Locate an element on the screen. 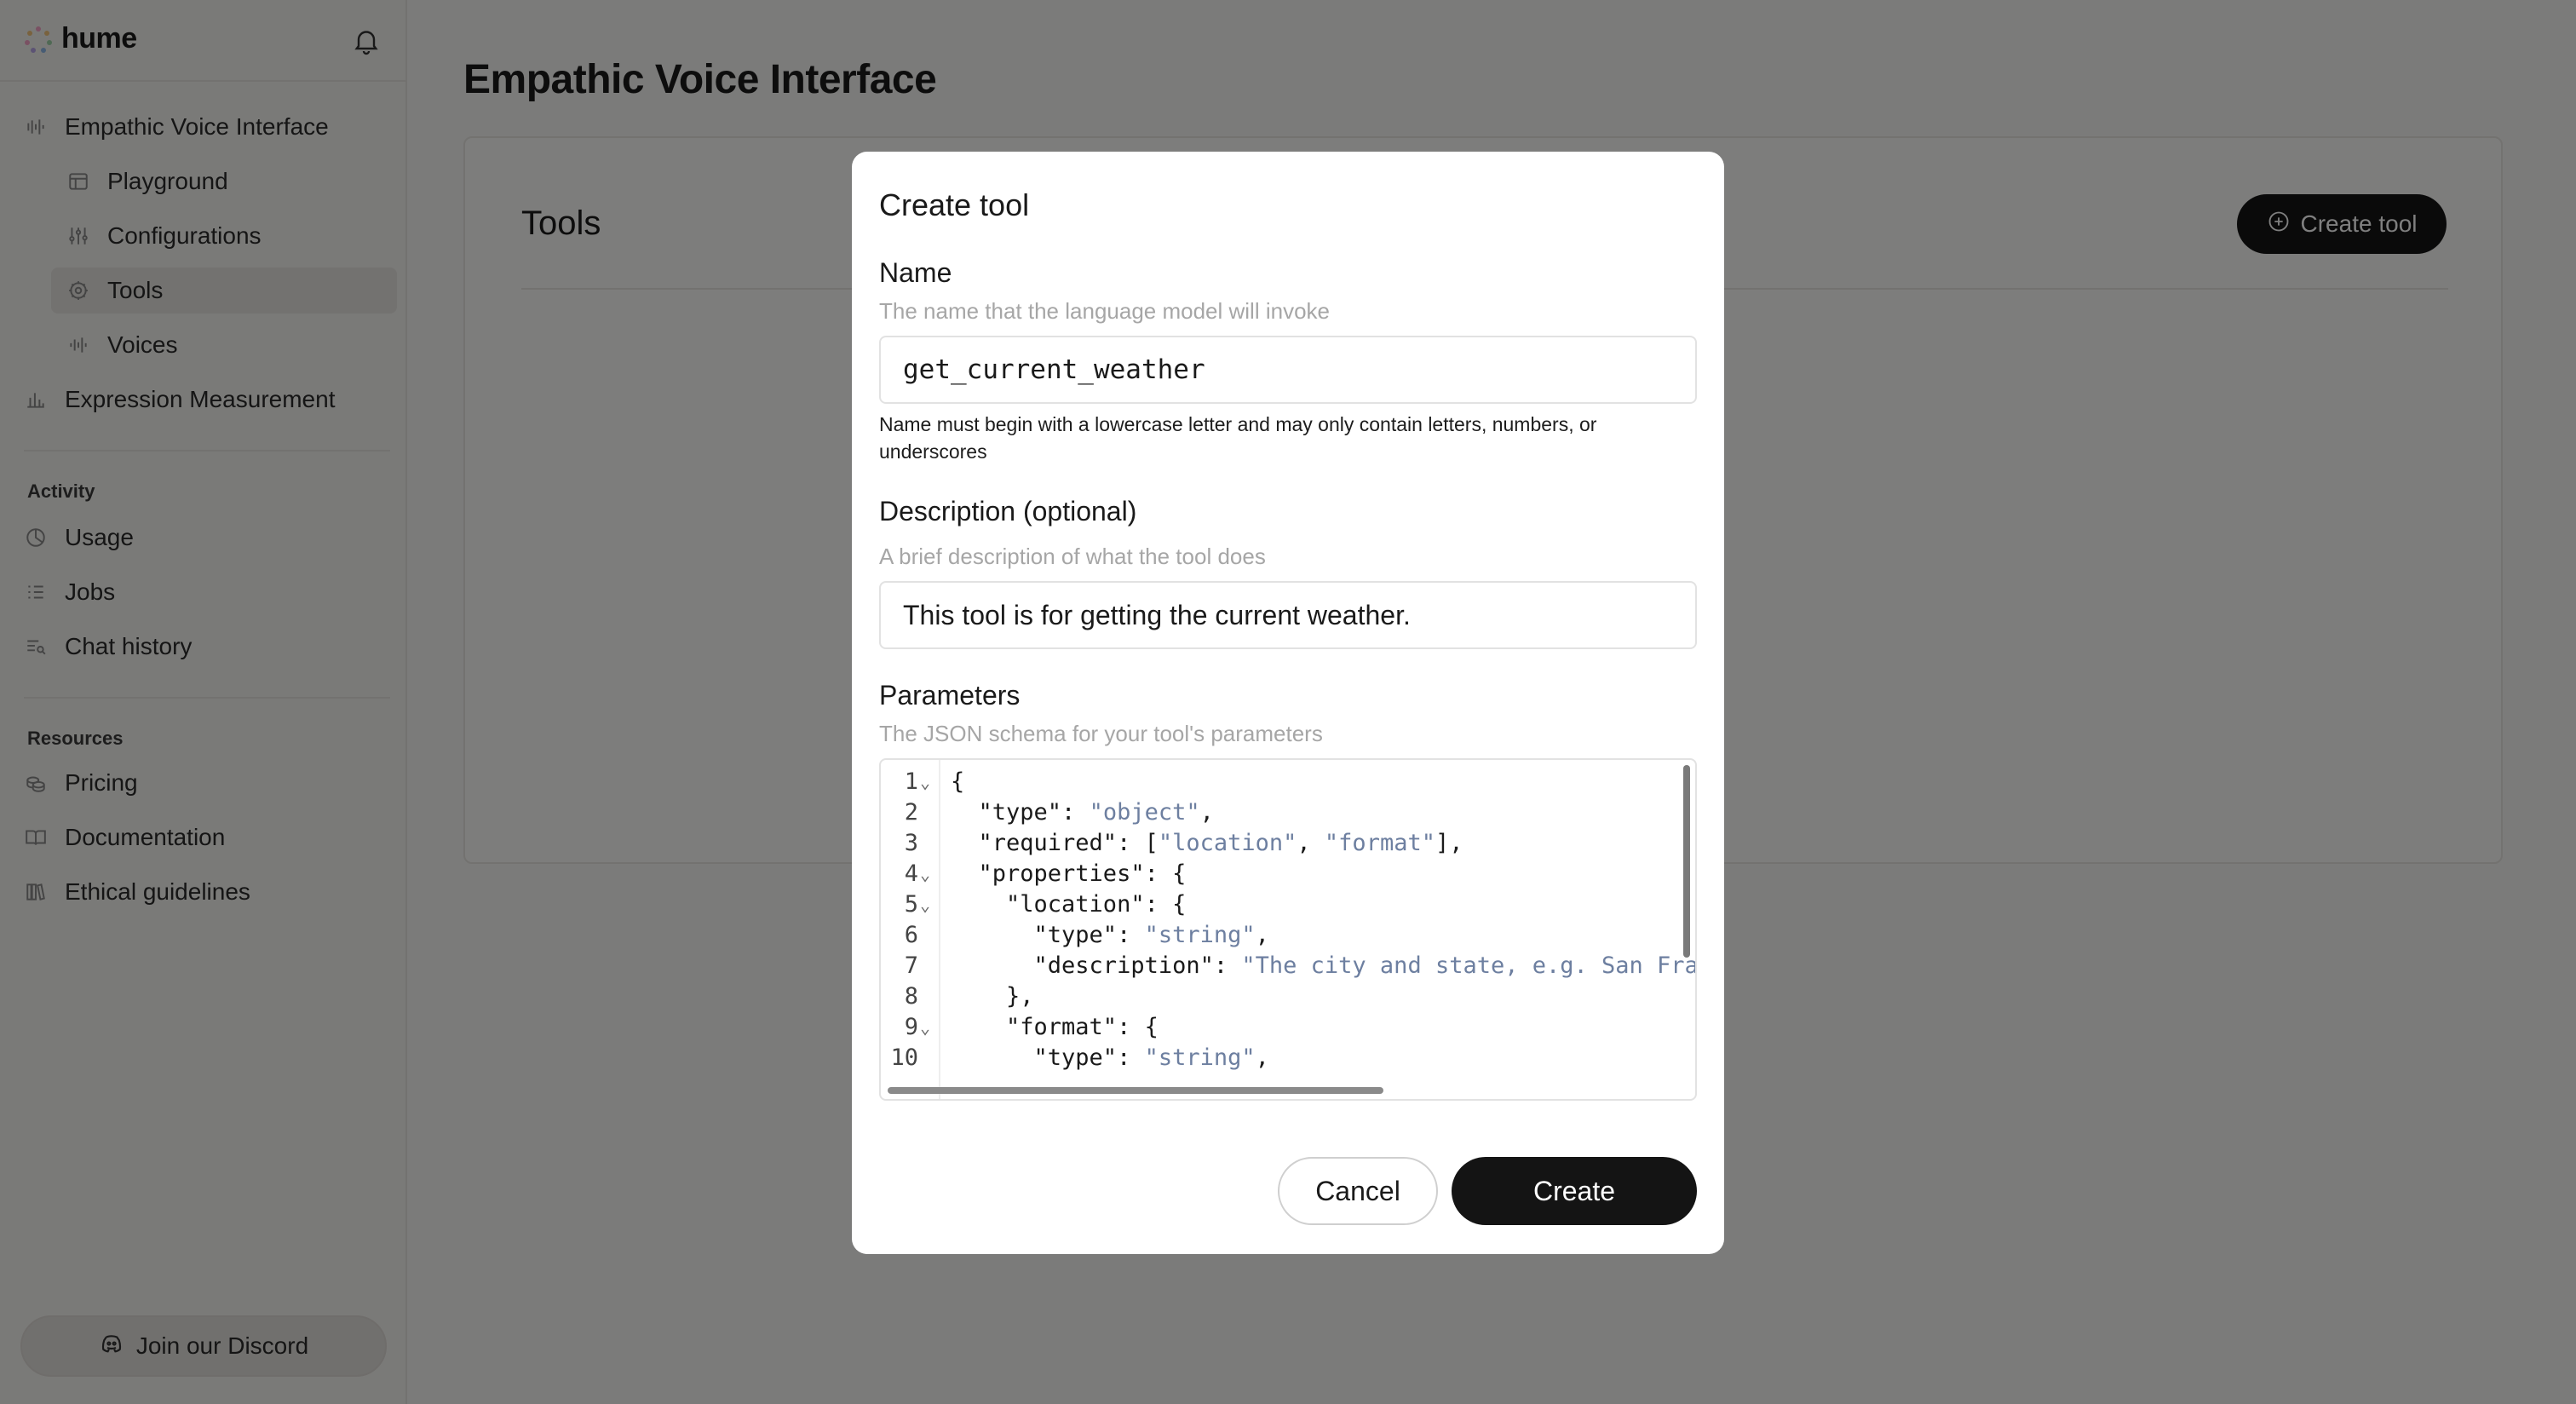  line-number: 6 is located at coordinates (911, 935).